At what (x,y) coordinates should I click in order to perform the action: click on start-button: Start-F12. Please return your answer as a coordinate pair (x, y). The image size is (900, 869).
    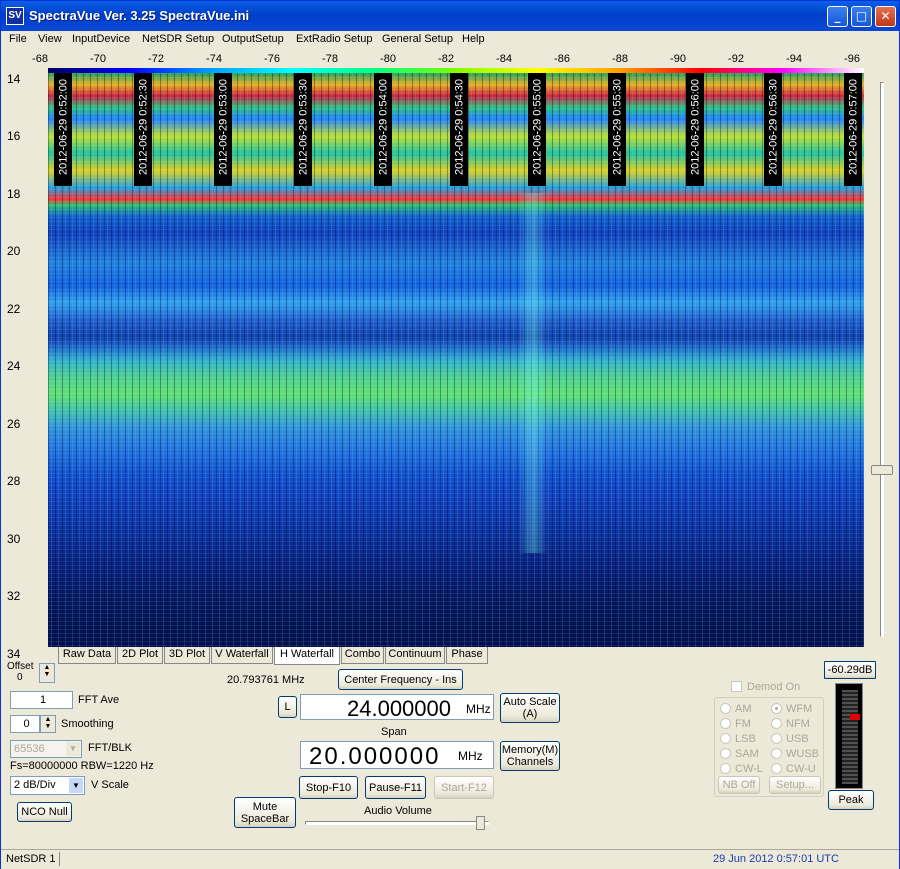
    Looking at the image, I should click on (464, 787).